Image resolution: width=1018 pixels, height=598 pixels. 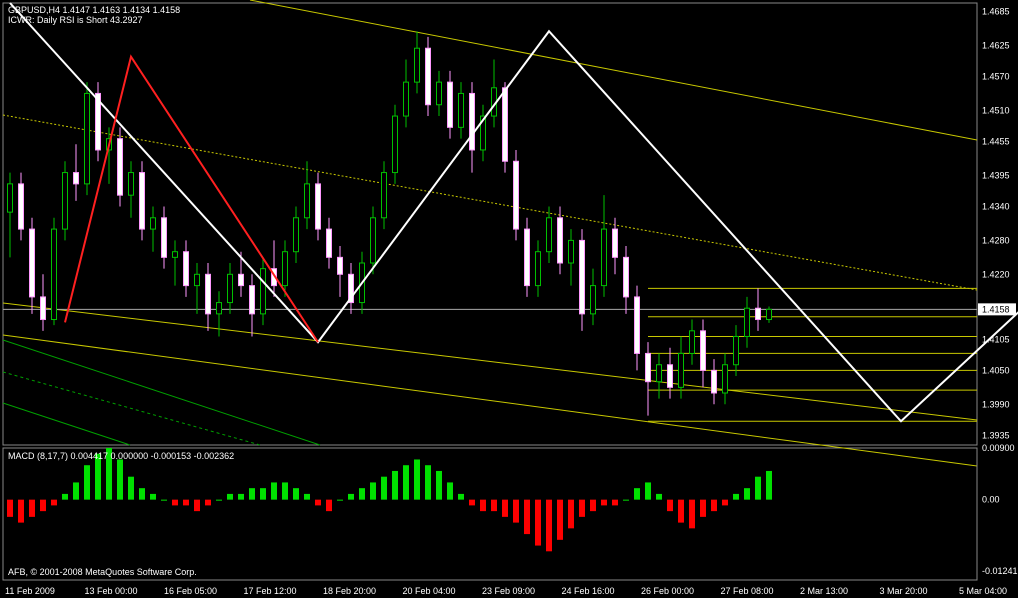 I want to click on price-tick-label: 1.4510, so click(x=996, y=110).